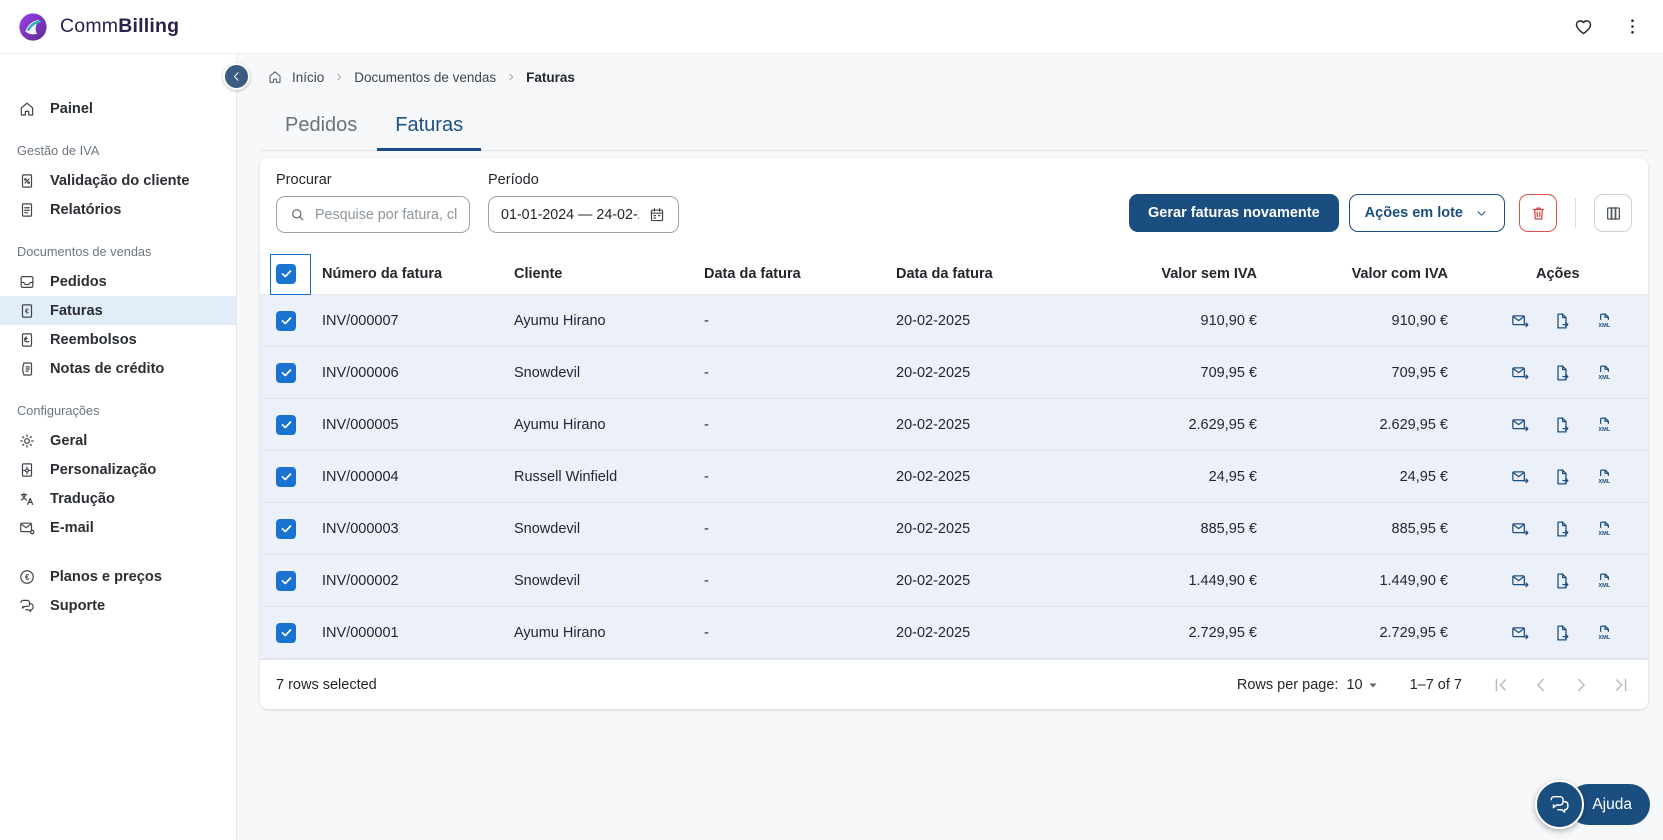 Image resolution: width=1663 pixels, height=840 pixels. I want to click on email-settings-icon, so click(27, 528).